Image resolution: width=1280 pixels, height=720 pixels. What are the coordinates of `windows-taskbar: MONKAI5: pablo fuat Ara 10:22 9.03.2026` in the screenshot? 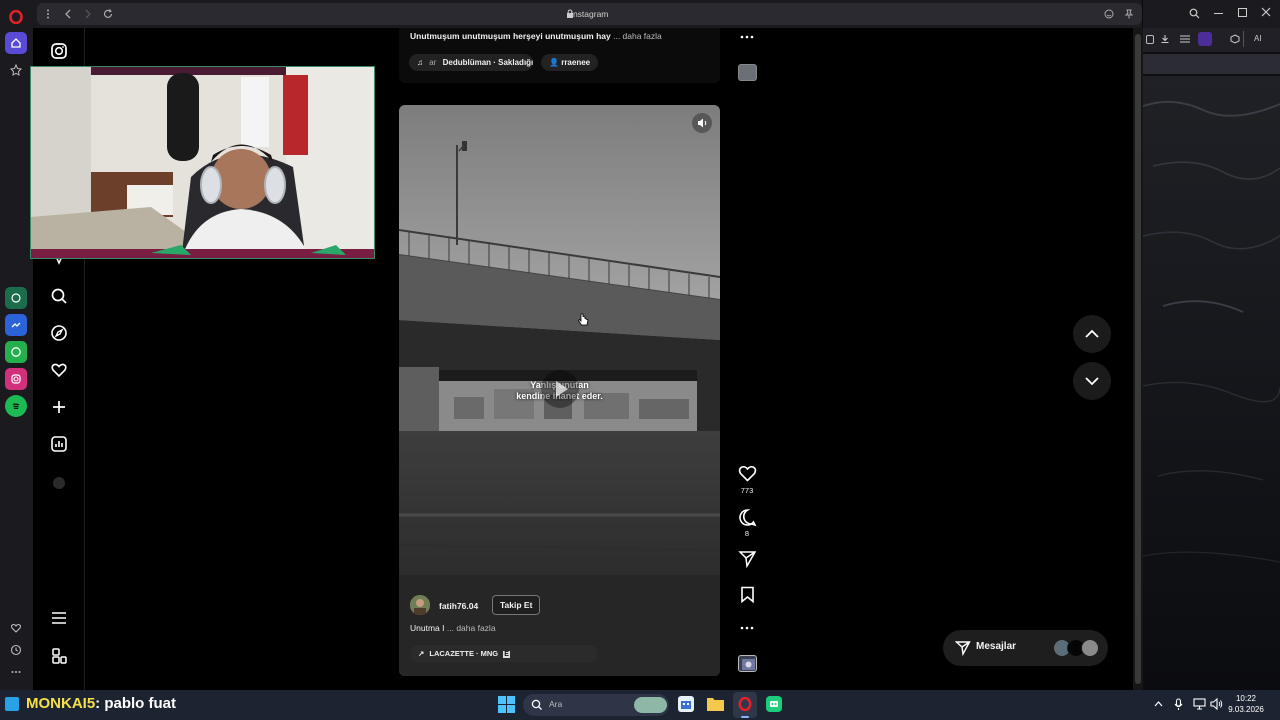 It's located at (640, 705).